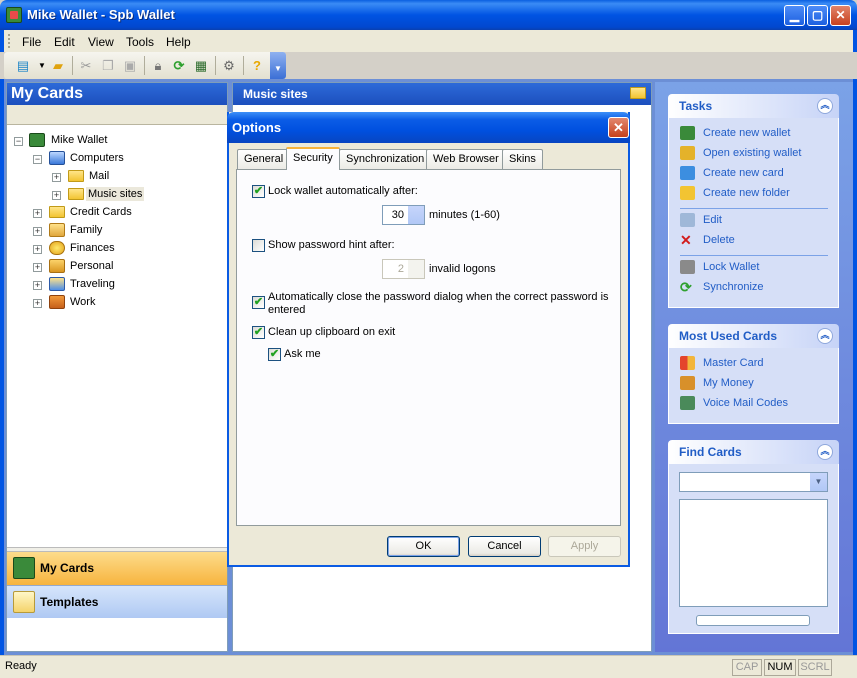 The width and height of the screenshot is (857, 678). Describe the element at coordinates (464, 215) in the screenshot. I see `lock-minutes-unit: minutes (1-60)` at that location.